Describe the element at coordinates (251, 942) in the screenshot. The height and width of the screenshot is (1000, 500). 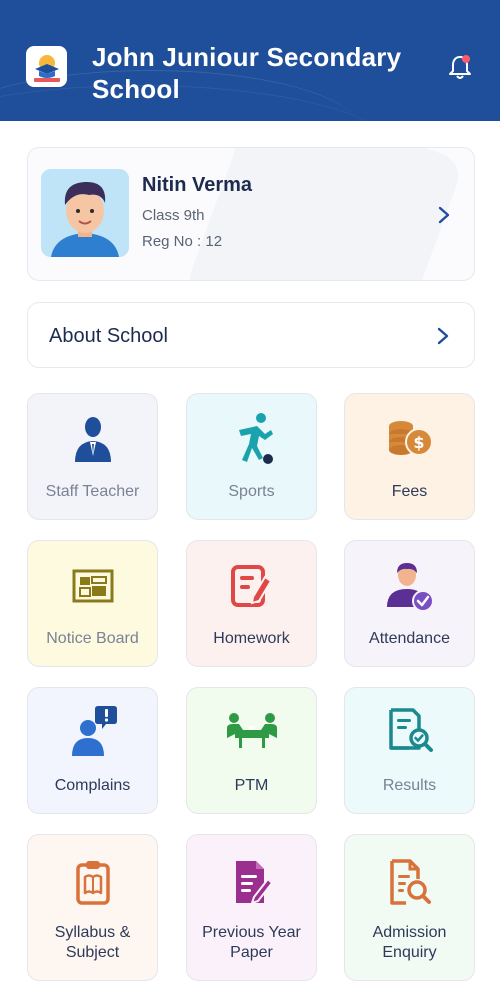
I see `tile-label: Previous Year Paper` at that location.